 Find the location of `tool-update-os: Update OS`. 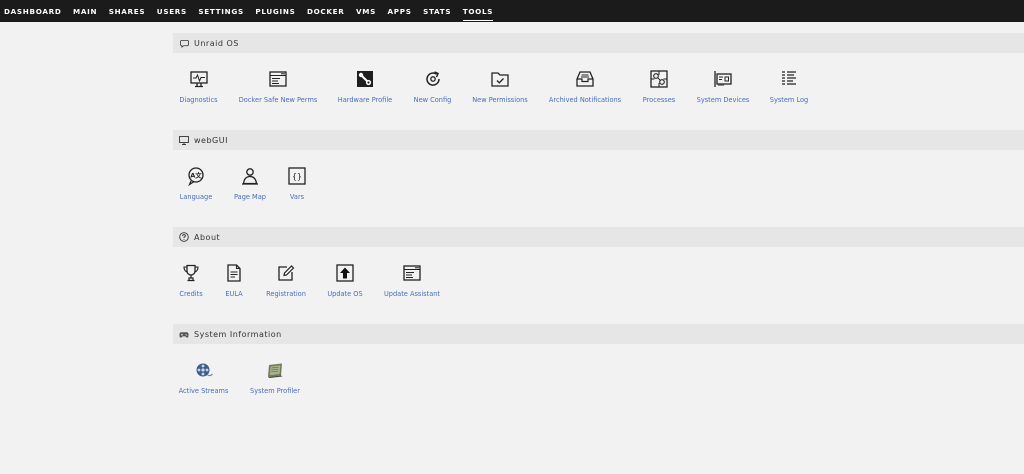

tool-update-os: Update OS is located at coordinates (345, 280).